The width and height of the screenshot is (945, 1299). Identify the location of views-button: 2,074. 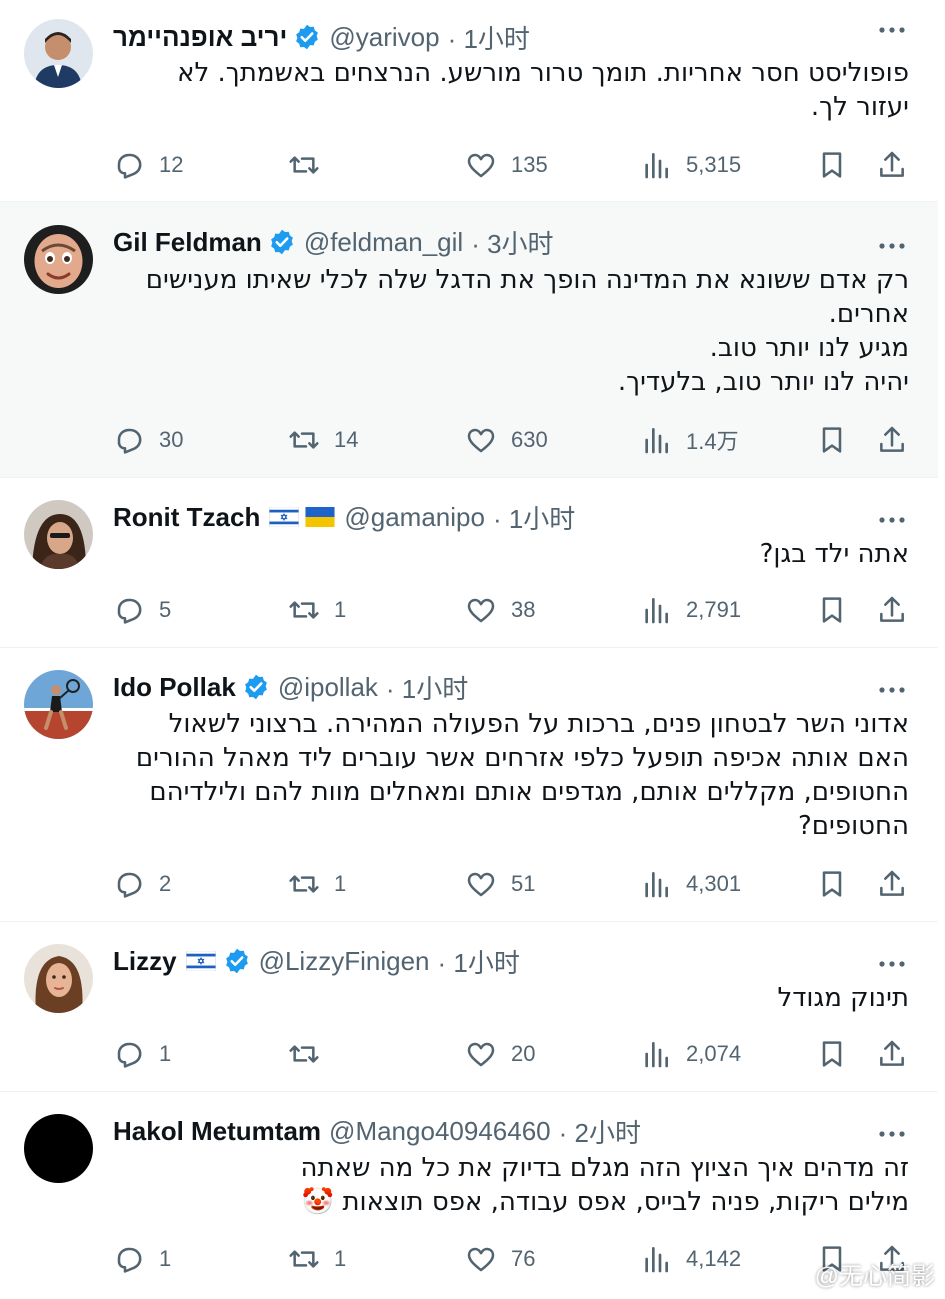
(690, 1054).